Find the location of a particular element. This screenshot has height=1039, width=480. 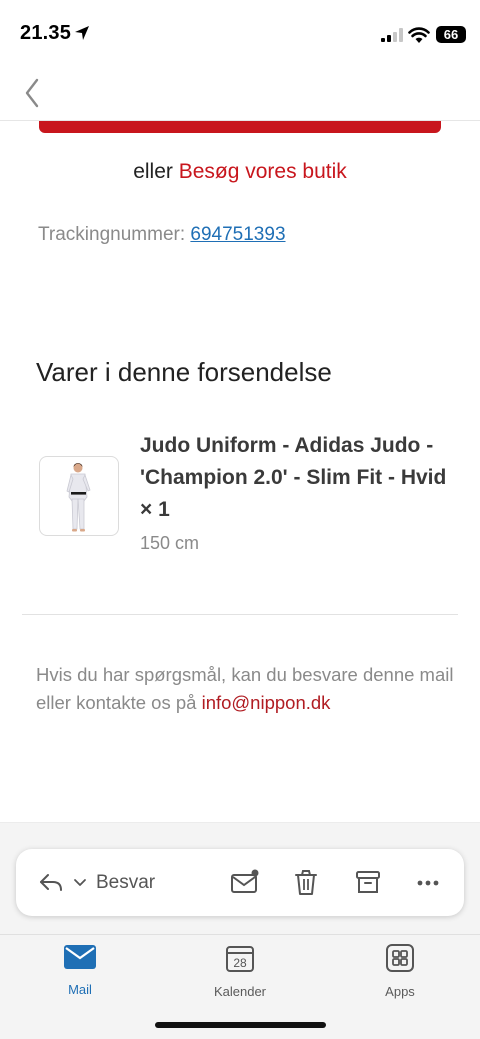

message-action-bar: Besvar is located at coordinates (240, 882).